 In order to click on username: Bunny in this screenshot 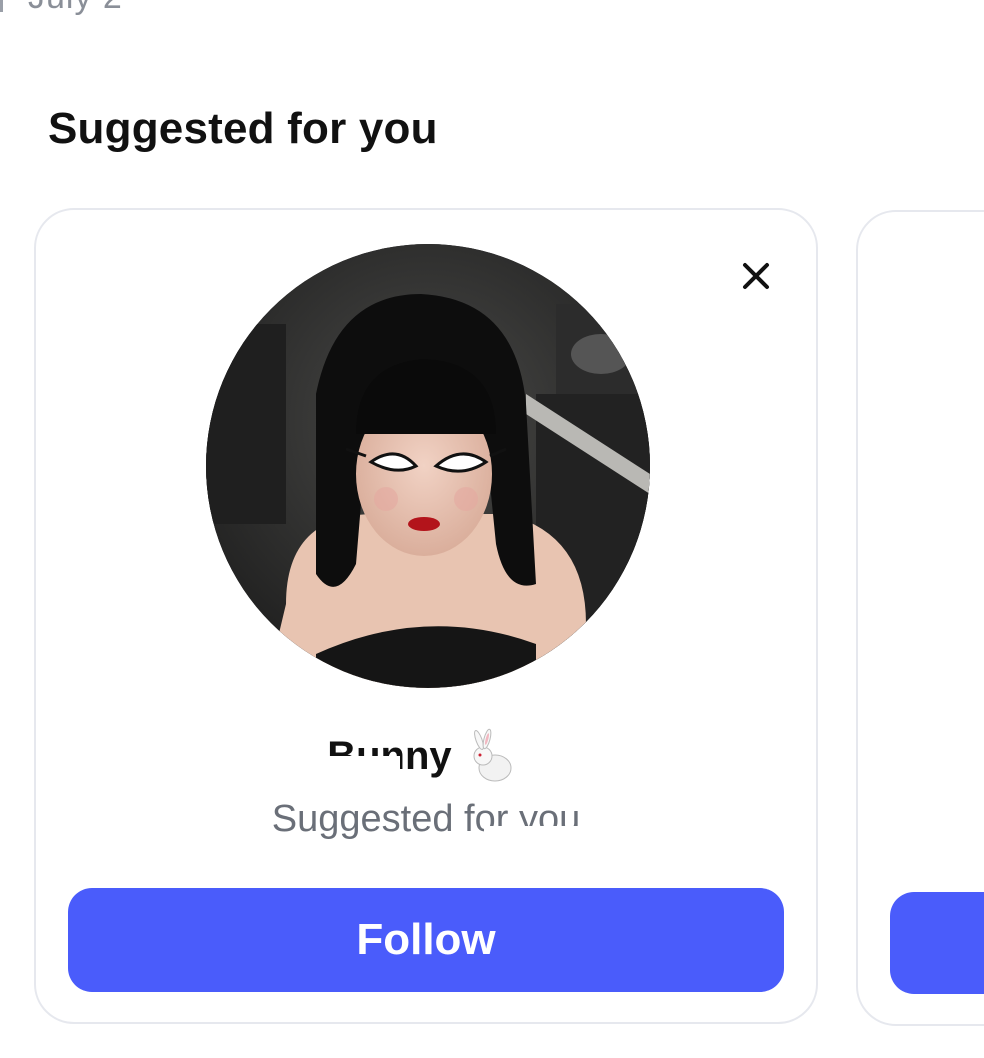, I will do `click(386, 760)`.